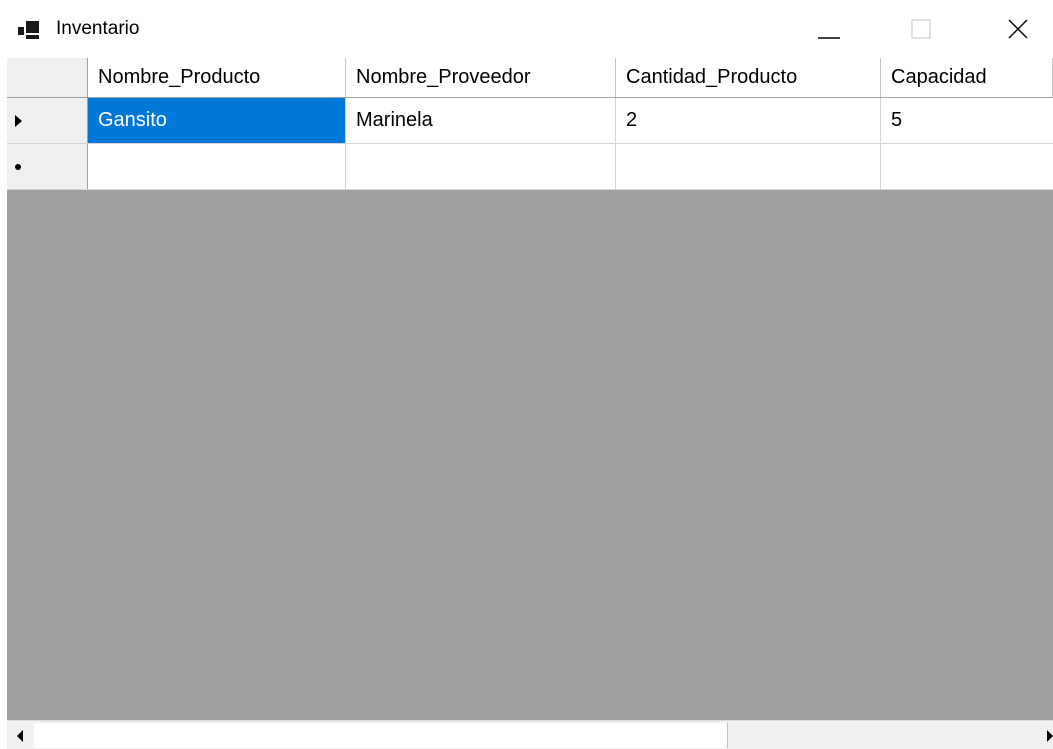 The height and width of the screenshot is (749, 1053). What do you see at coordinates (748, 77) in the screenshot?
I see `column-header-cantidad-producto: Cantidad_Producto` at bounding box center [748, 77].